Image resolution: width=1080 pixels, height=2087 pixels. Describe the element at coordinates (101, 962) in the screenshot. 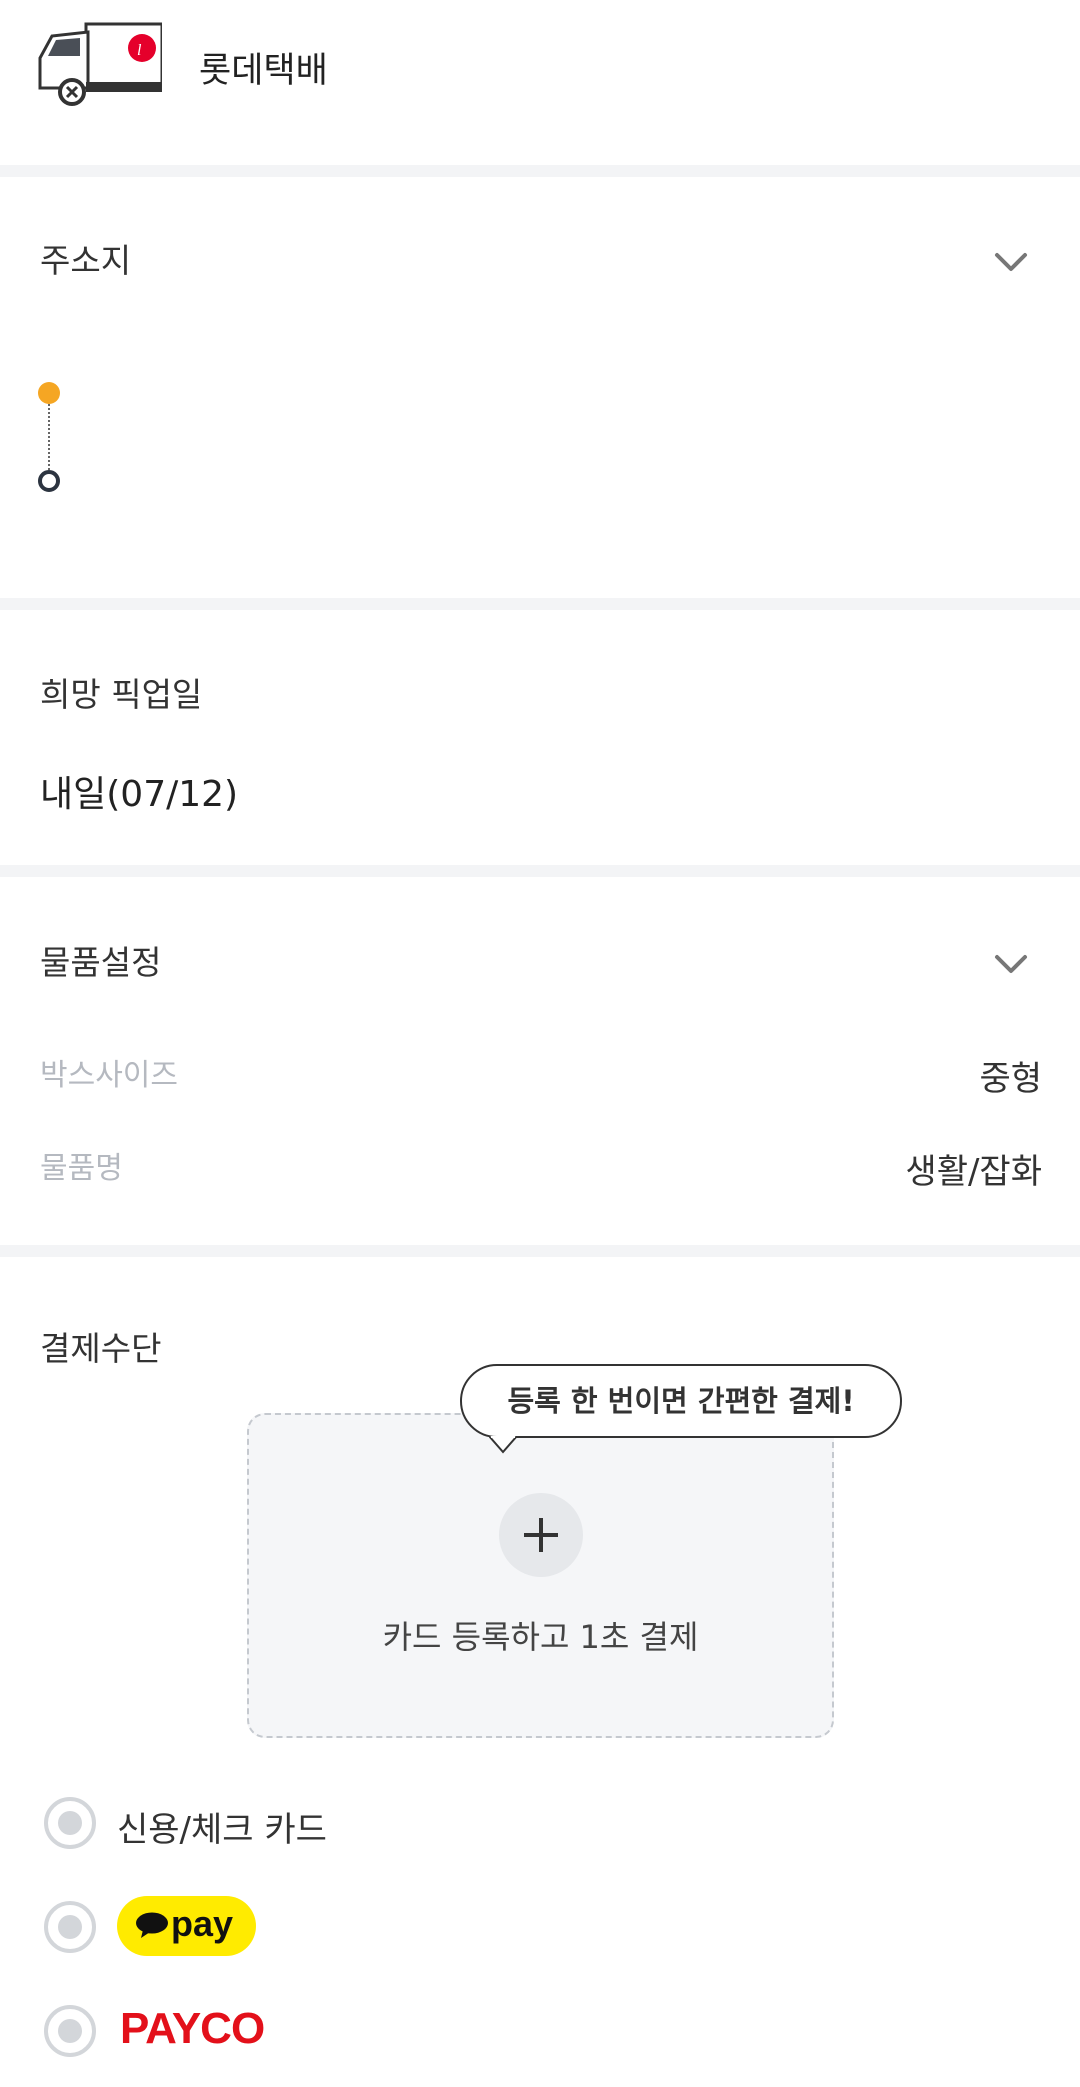

I see `item-title: 물품설정` at that location.